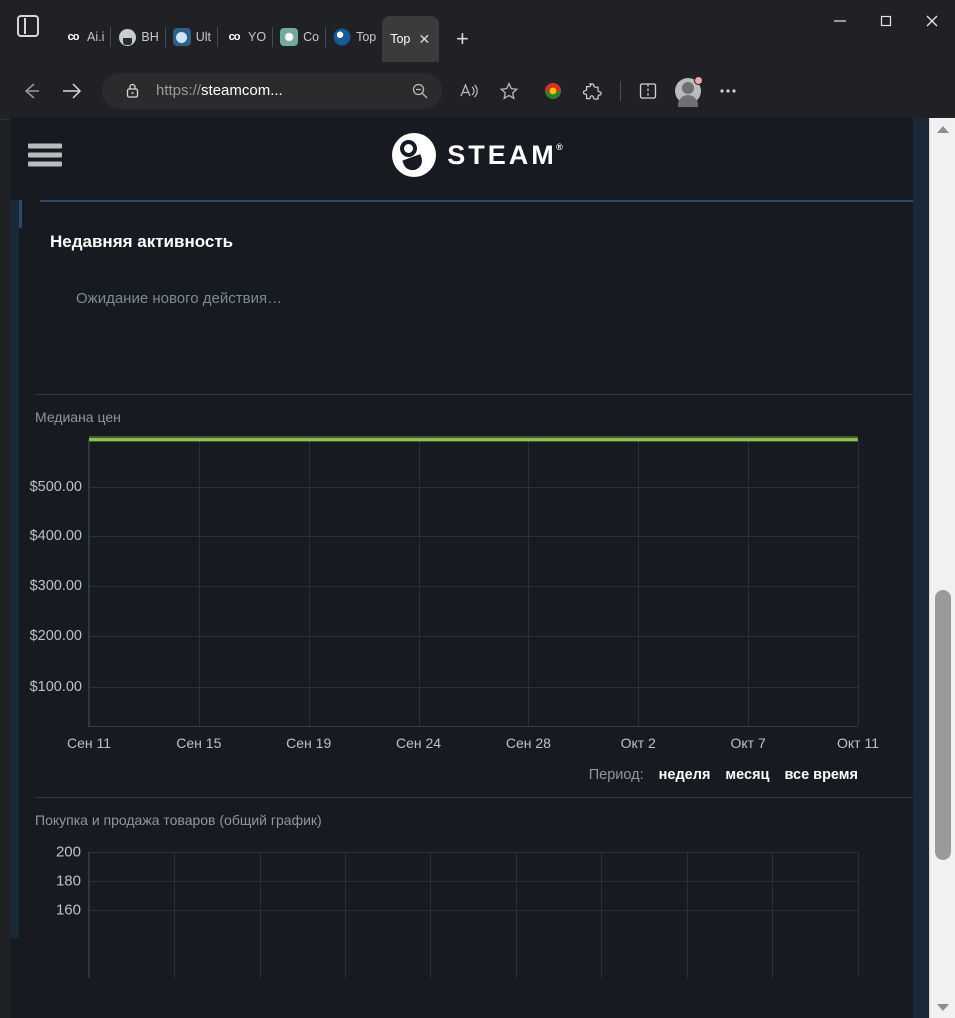  I want to click on browser-tab: BH, so click(137, 37).